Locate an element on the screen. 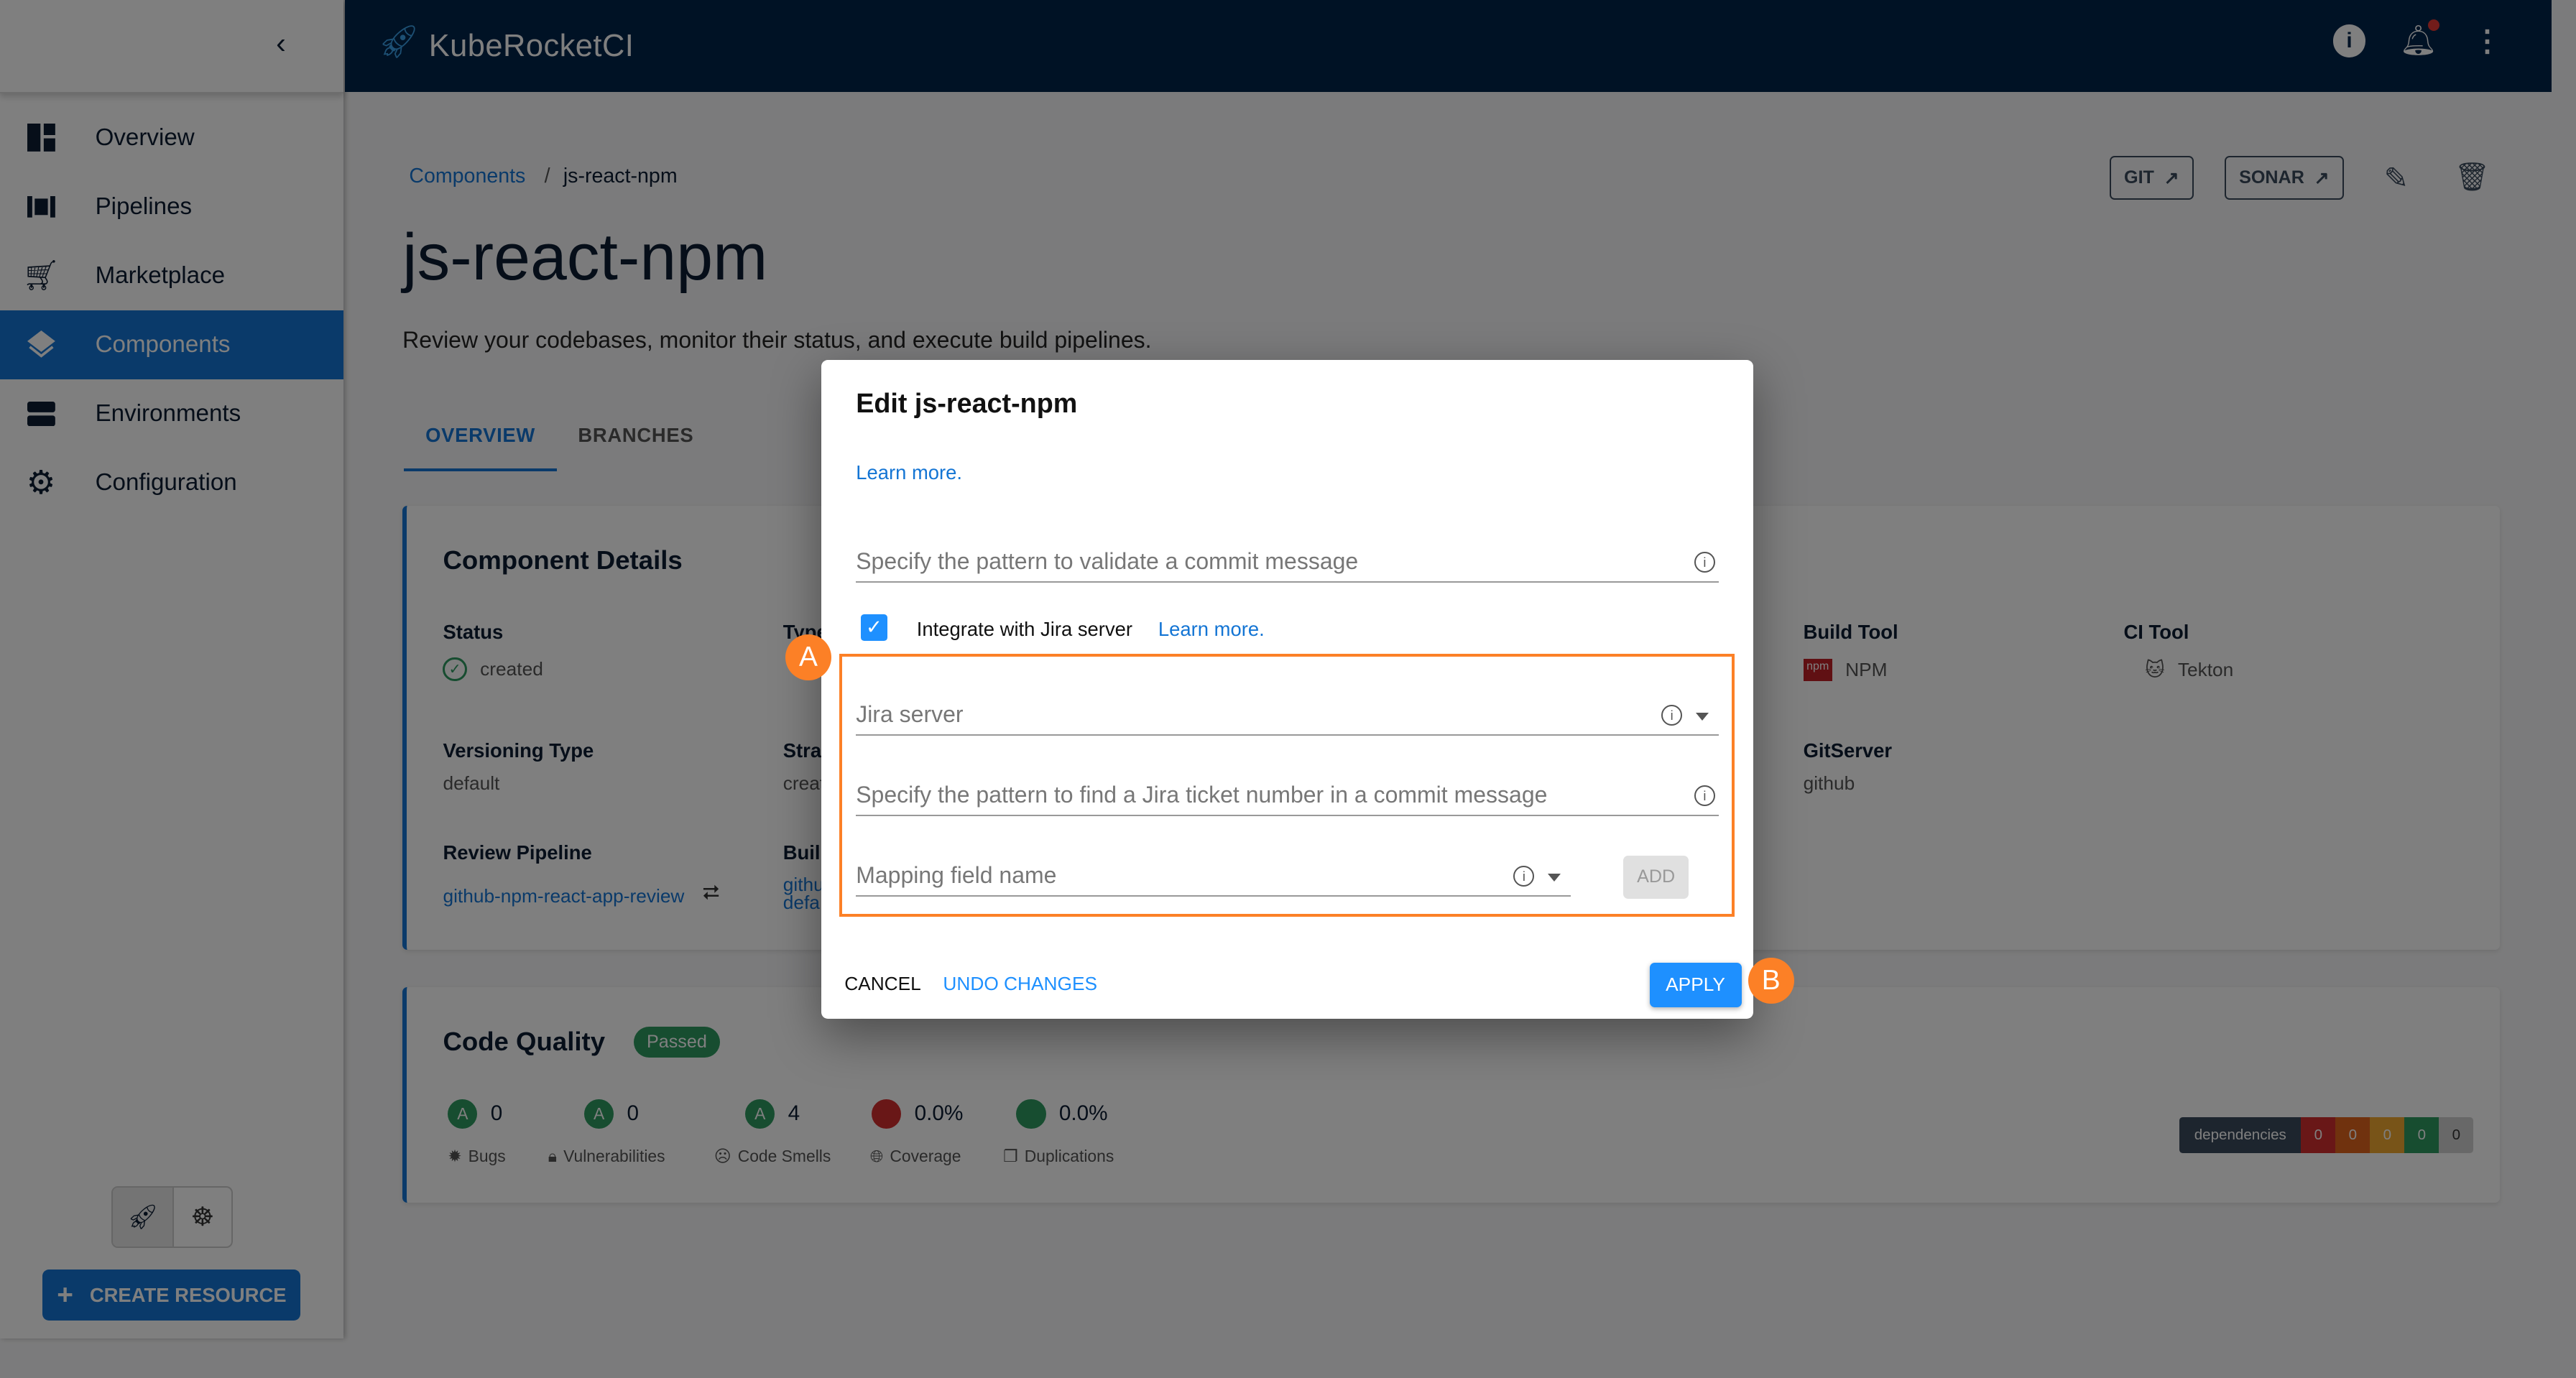  placeholder: Jira server is located at coordinates (910, 714).